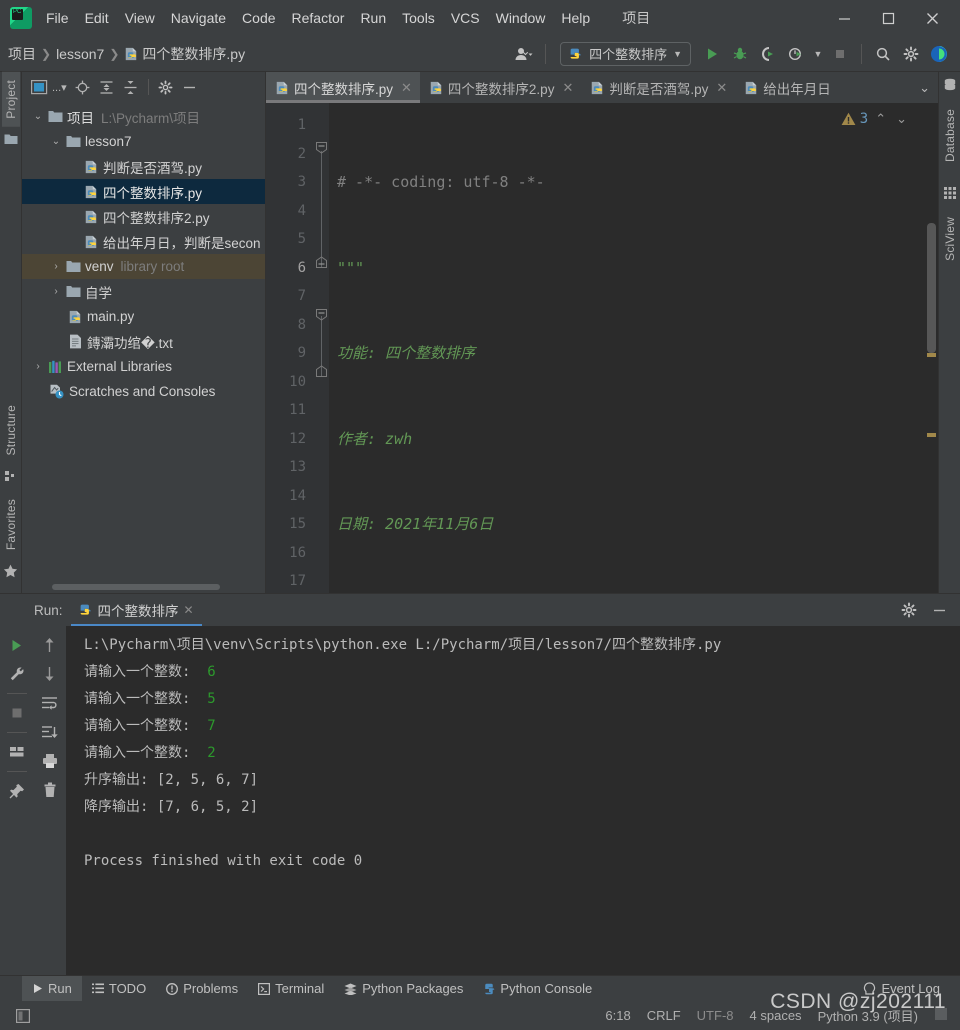 This screenshot has width=960, height=1030. What do you see at coordinates (184, 54) in the screenshot?
I see `breadcrumb-item-file: 四个整数排序.py` at bounding box center [184, 54].